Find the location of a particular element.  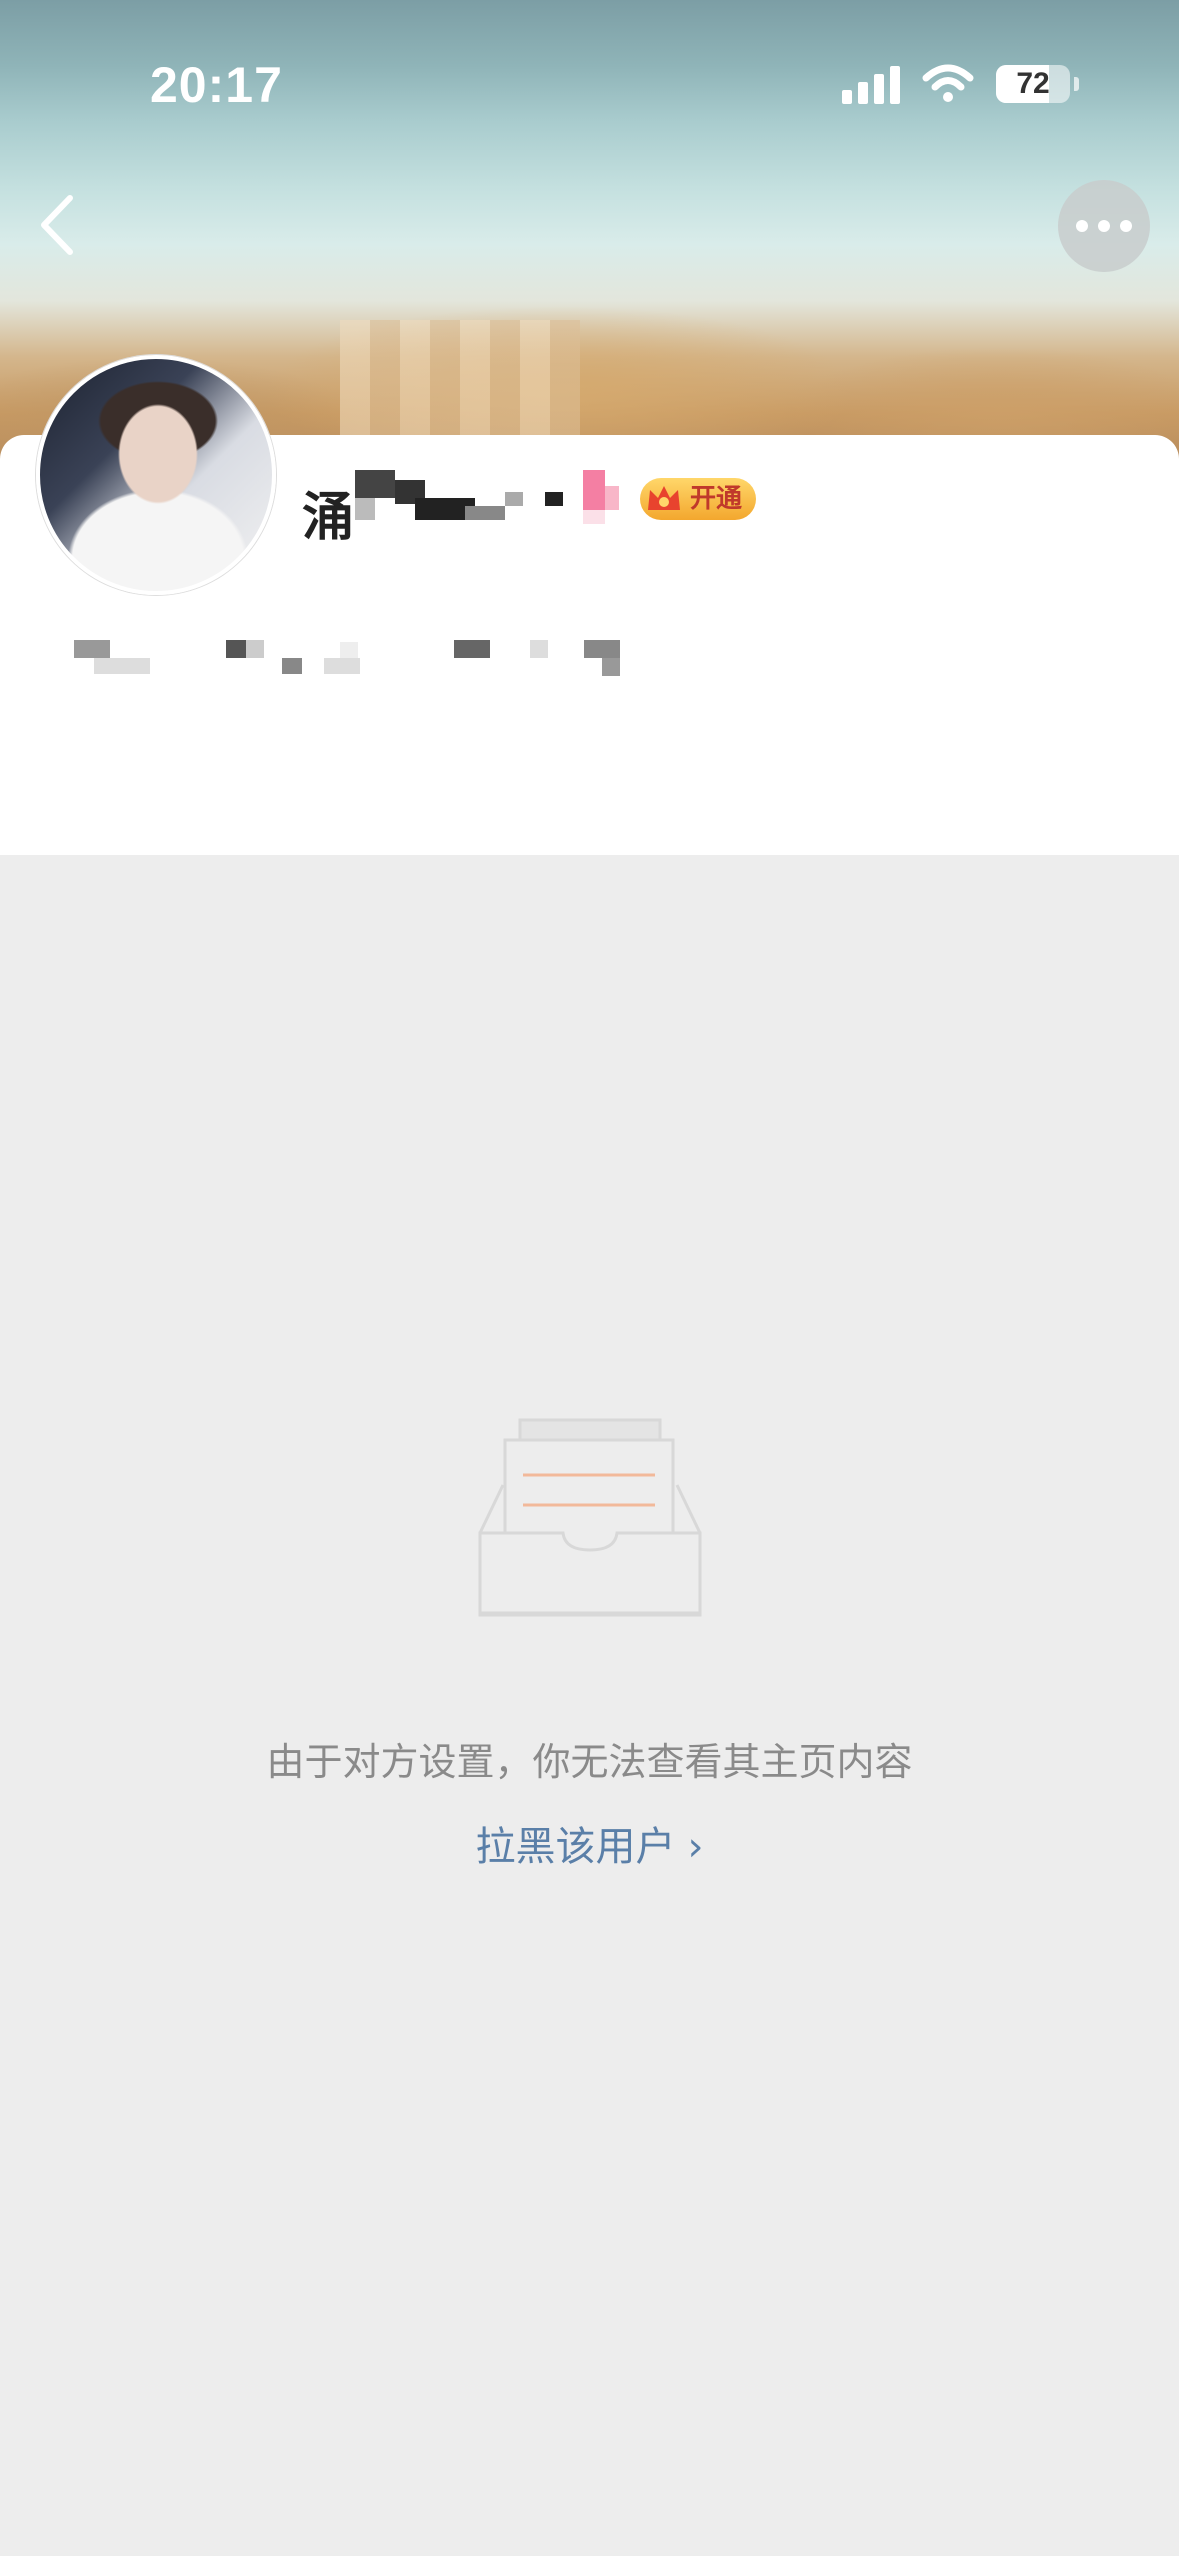

vip-badge-label: 开通 is located at coordinates (716, 499).